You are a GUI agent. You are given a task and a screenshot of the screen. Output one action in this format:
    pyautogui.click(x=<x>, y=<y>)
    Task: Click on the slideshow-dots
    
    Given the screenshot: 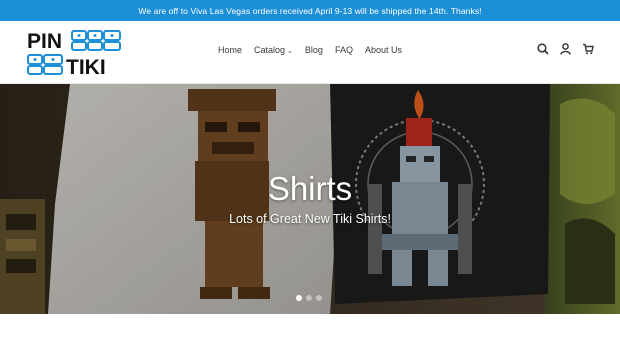 What is the action you would take?
    pyautogui.click(x=309, y=298)
    